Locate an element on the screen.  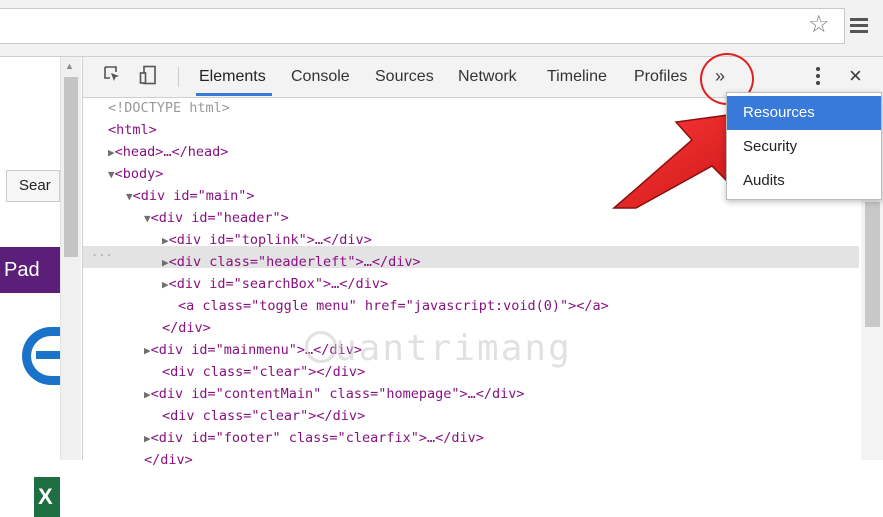
dom-node-line: ▶<div id="toplink">…</div> is located at coordinates (267, 240).